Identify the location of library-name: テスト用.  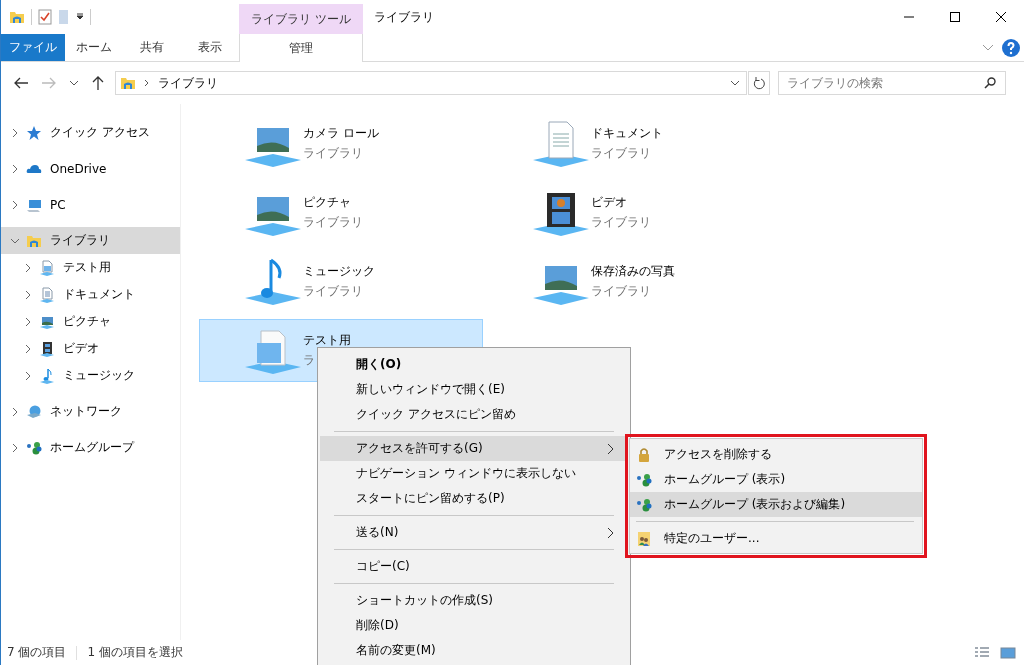
(327, 340).